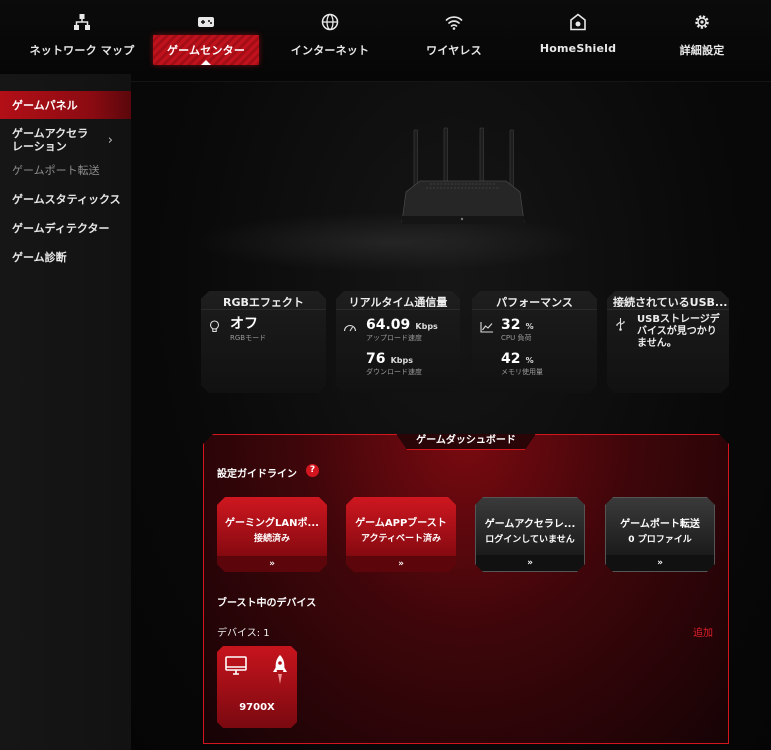 The width and height of the screenshot is (771, 750). I want to click on sidebar-item-label: ゲームアクセラ レーション, so click(50, 140).